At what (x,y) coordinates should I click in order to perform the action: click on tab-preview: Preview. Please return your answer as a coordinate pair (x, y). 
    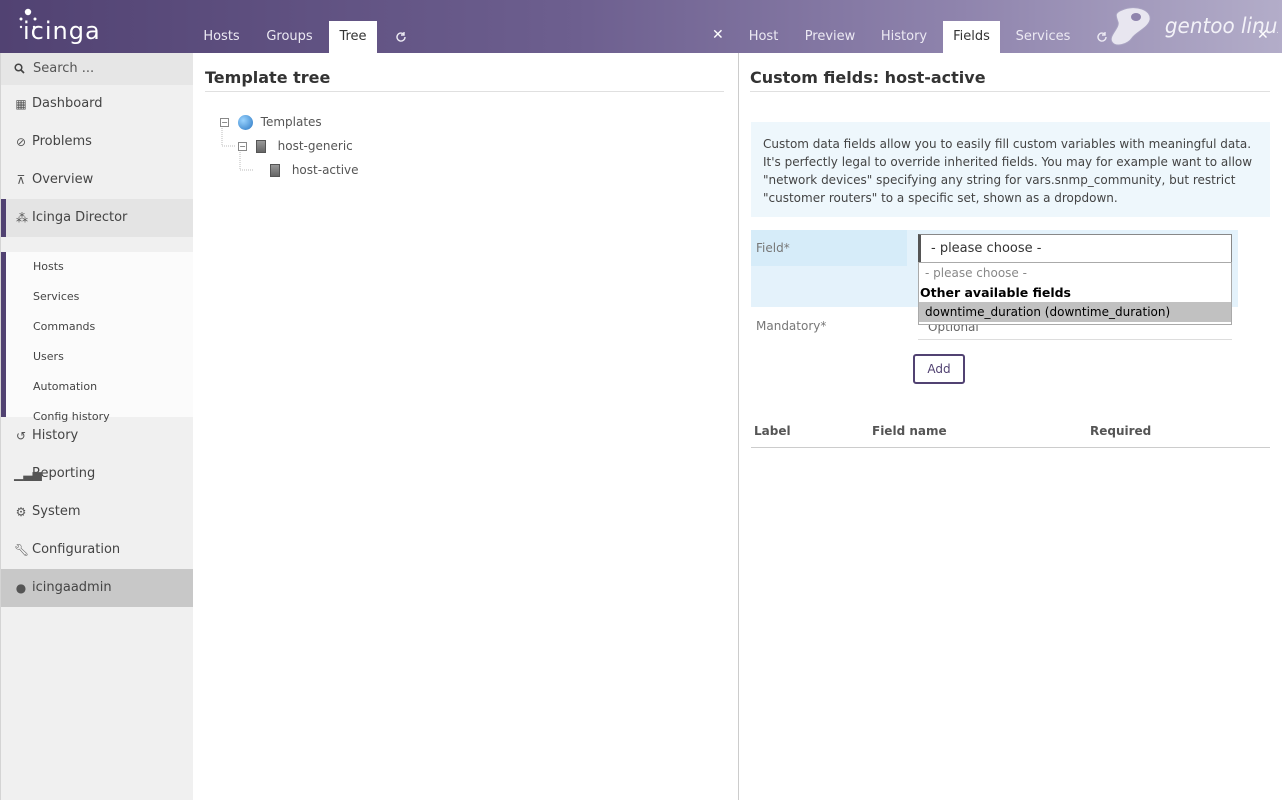
    Looking at the image, I should click on (830, 37).